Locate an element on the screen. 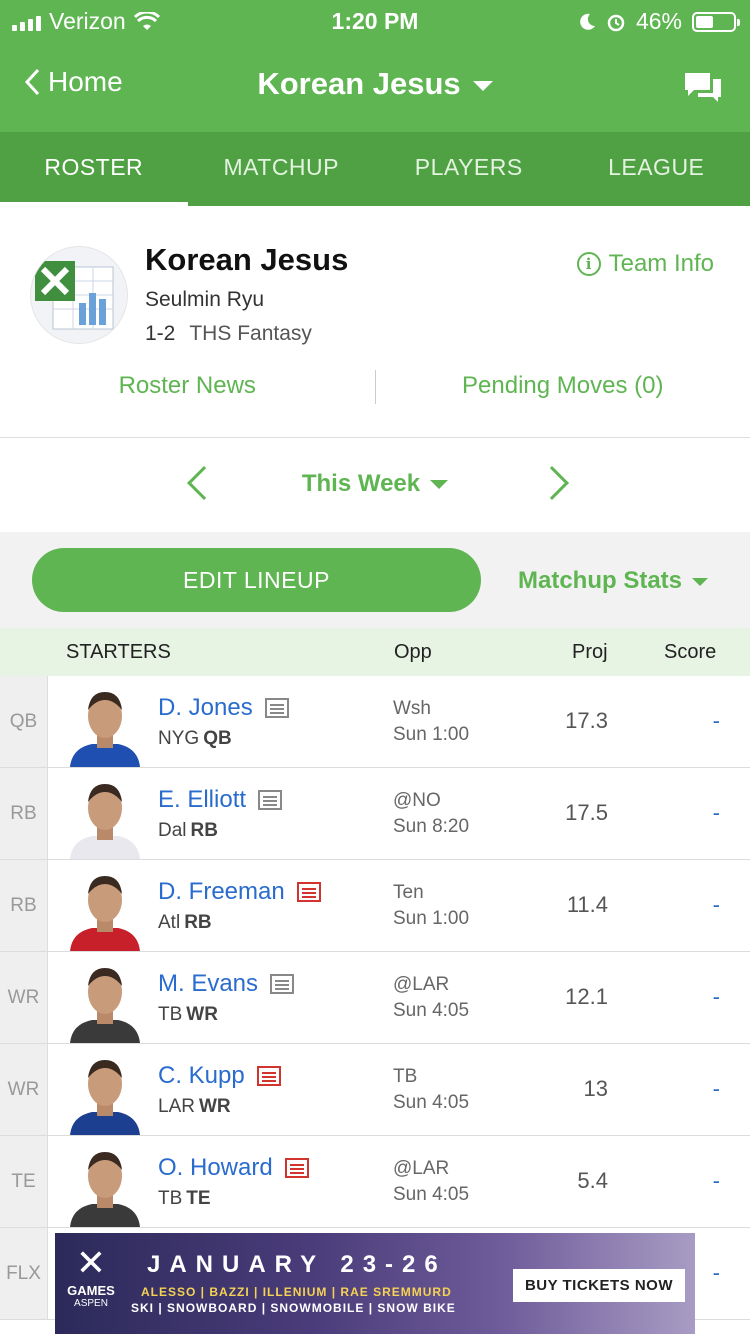 This screenshot has width=750, height=1334. team-info-label: Team Info is located at coordinates (661, 263).